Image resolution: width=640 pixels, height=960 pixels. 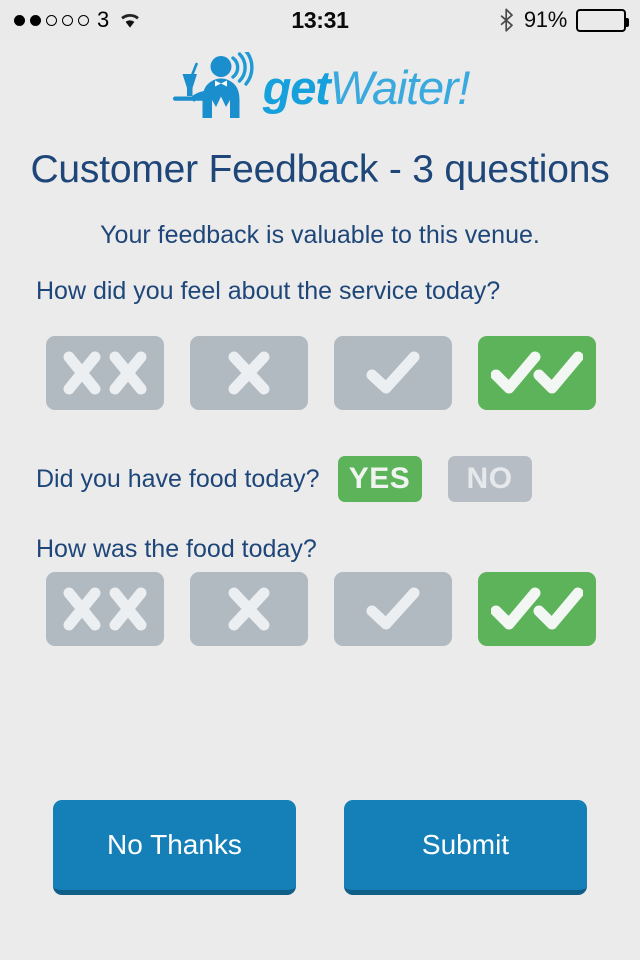 I want to click on question-food-yesno-row: Did you have food today? YES NO, so click(x=284, y=479).